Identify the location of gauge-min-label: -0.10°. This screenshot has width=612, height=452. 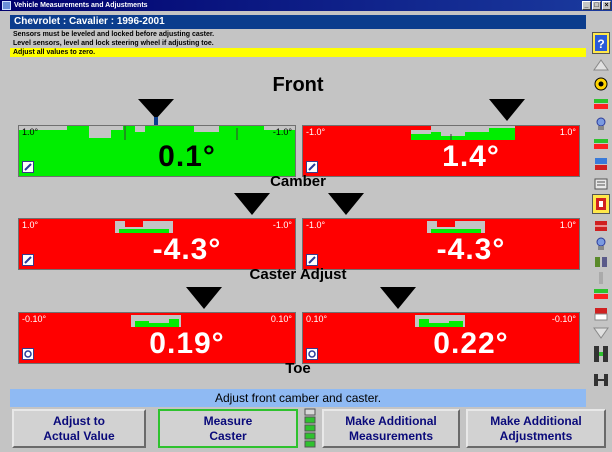
(34, 319).